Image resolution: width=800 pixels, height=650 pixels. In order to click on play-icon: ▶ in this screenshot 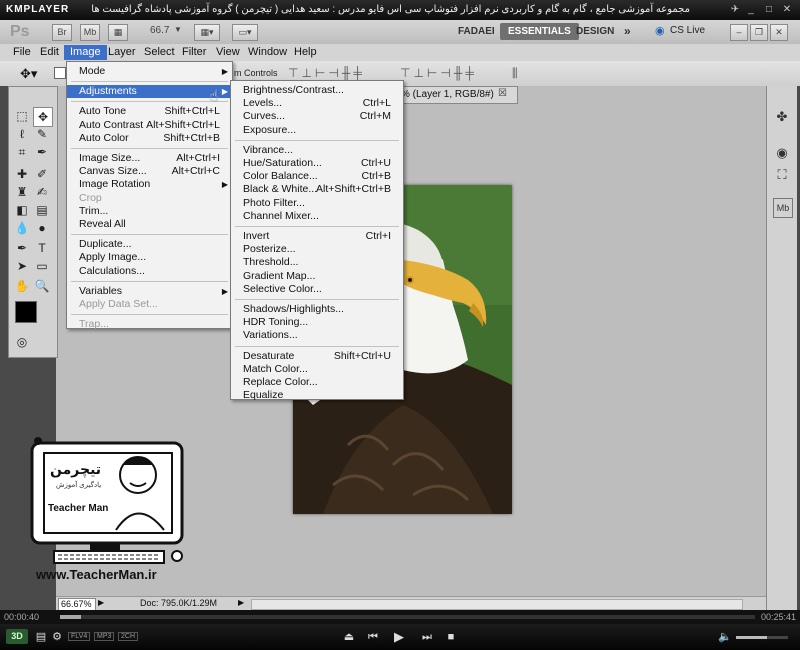, I will do `click(399, 637)`.